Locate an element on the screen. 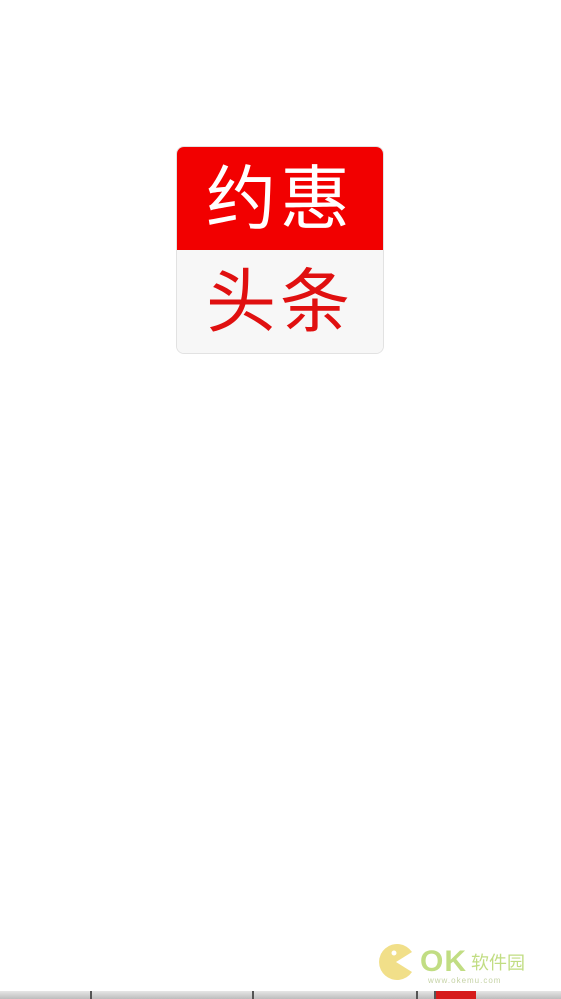 Image resolution: width=561 pixels, height=999 pixels. bottom-taskbar-strip is located at coordinates (280, 995).